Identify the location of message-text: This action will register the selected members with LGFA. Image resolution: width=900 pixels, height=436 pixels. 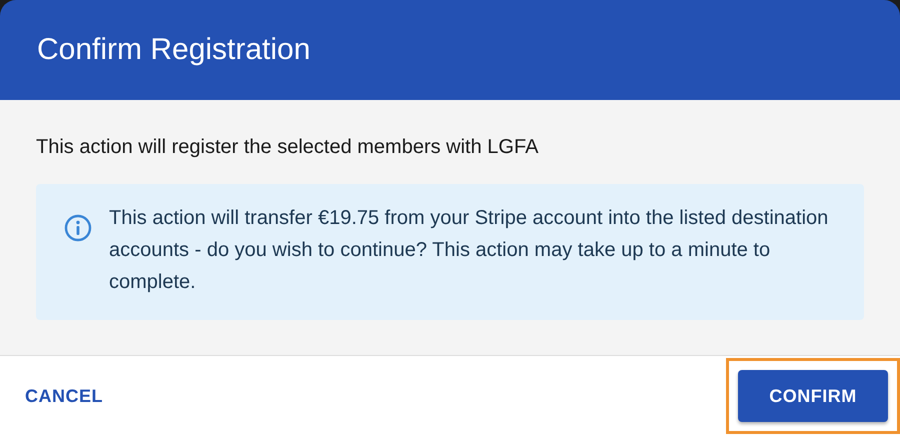
(288, 147).